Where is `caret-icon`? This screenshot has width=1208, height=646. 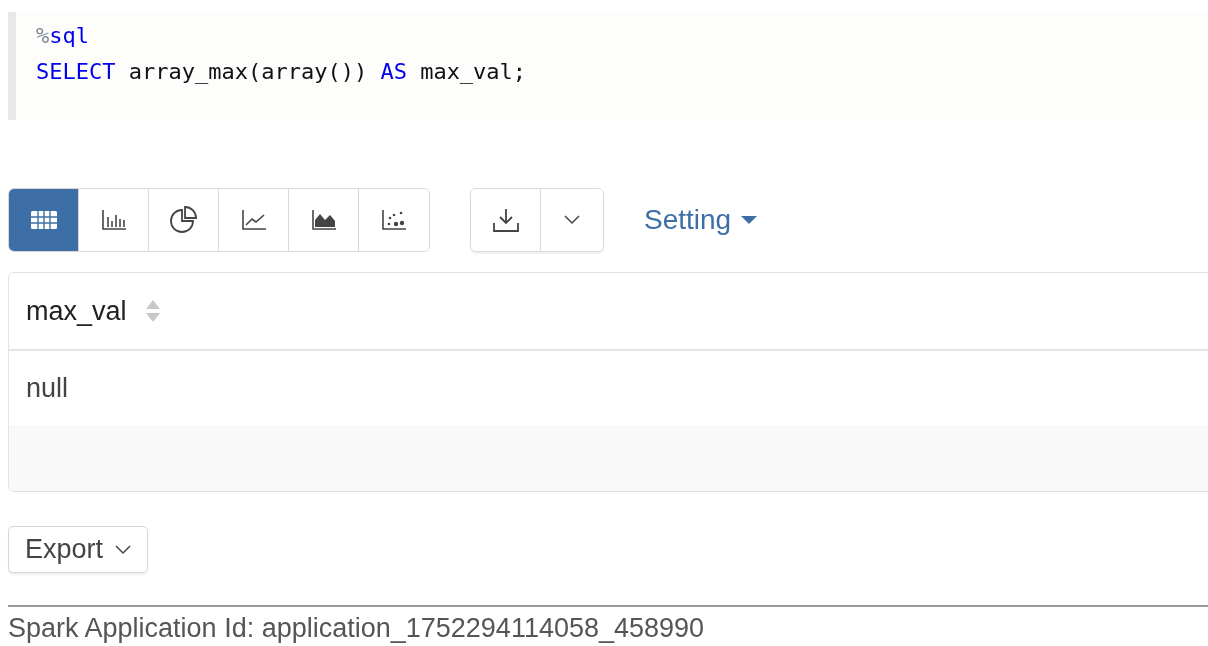 caret-icon is located at coordinates (749, 220).